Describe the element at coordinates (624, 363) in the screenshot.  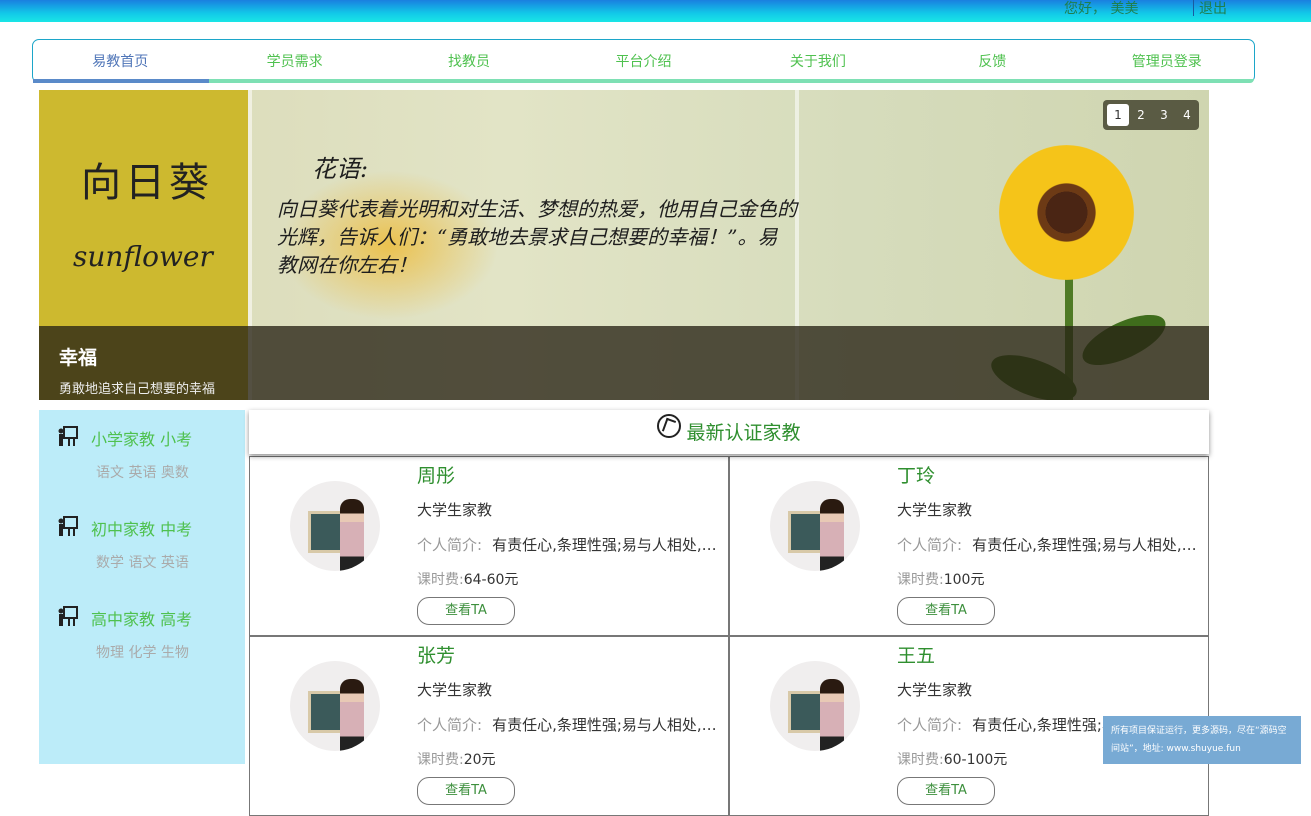
I see `banner-caption: 幸福 勇敢地追求自己想要的幸福` at that location.